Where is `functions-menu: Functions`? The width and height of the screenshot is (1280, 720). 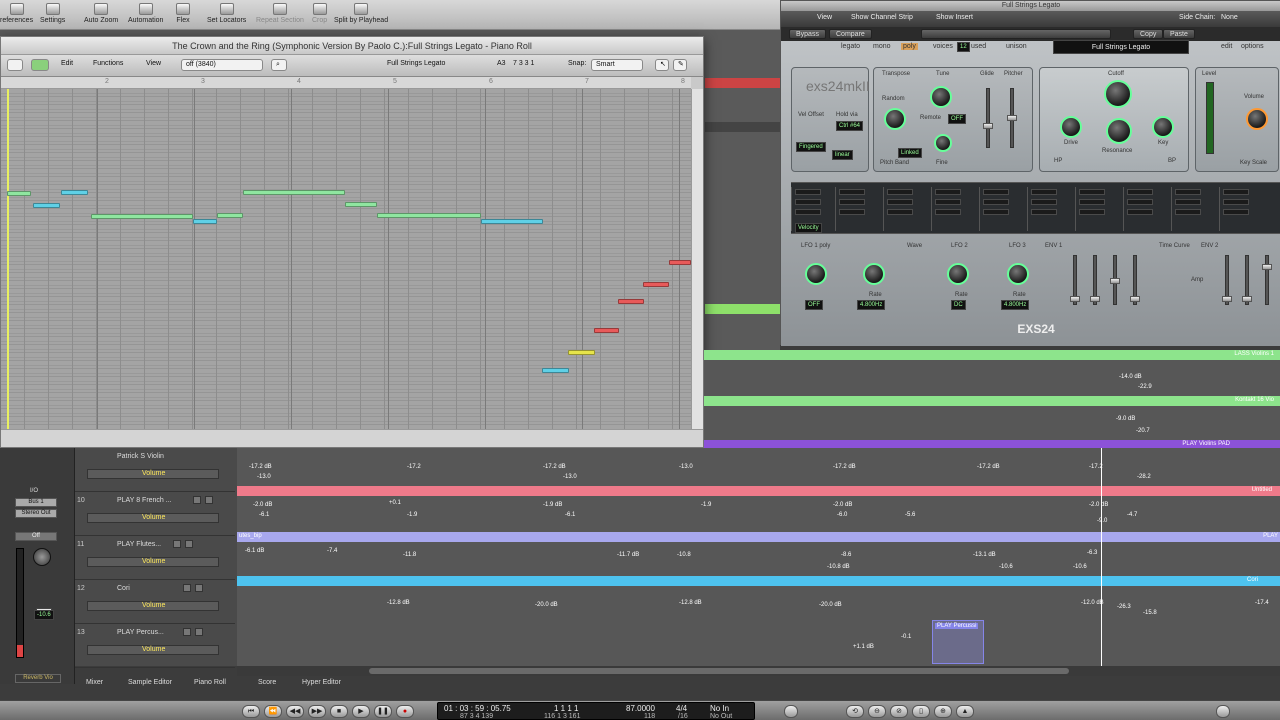
functions-menu: Functions is located at coordinates (108, 63).